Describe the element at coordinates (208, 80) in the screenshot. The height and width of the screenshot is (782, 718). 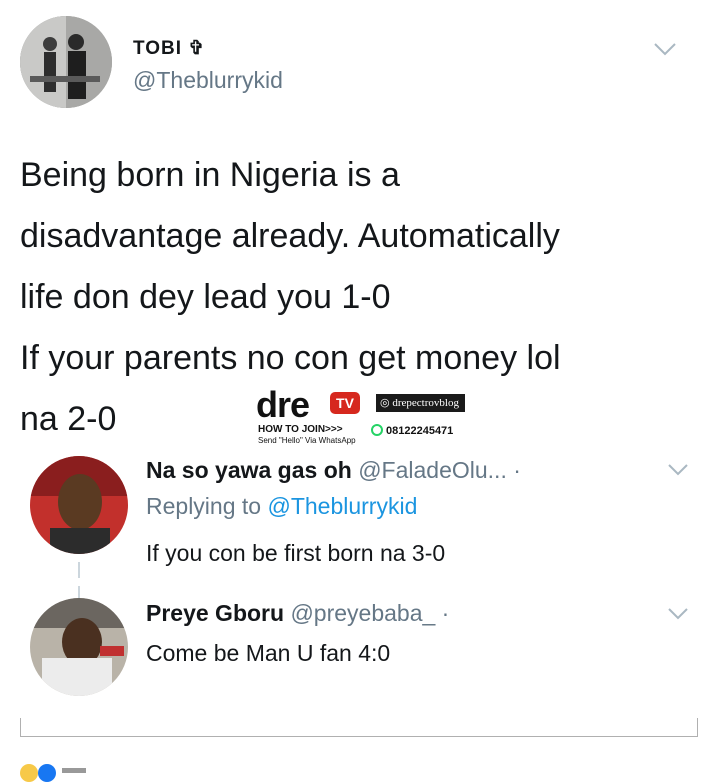
I see `author-handle: @Theblurrykid` at that location.